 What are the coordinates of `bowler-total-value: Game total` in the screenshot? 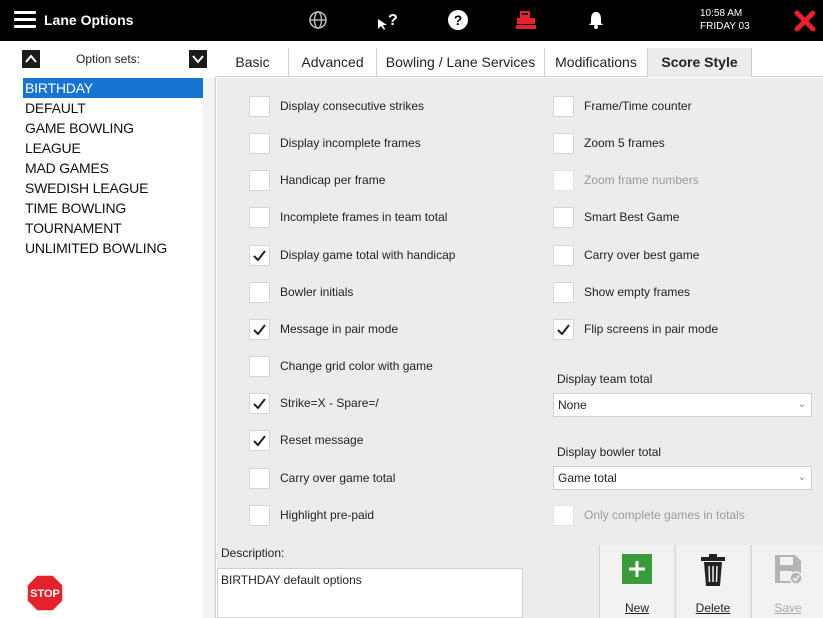 It's located at (587, 478).